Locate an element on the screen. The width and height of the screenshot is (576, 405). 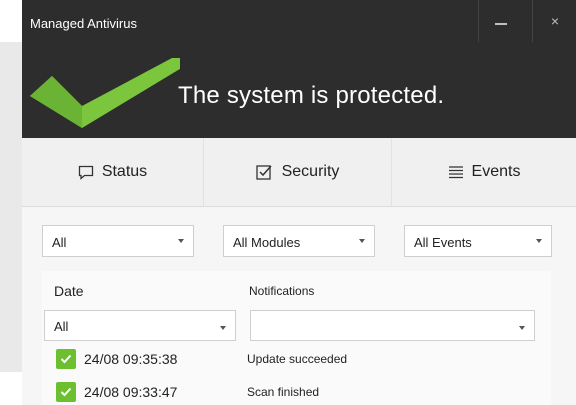
tab-security-label: Security is located at coordinates (310, 171).